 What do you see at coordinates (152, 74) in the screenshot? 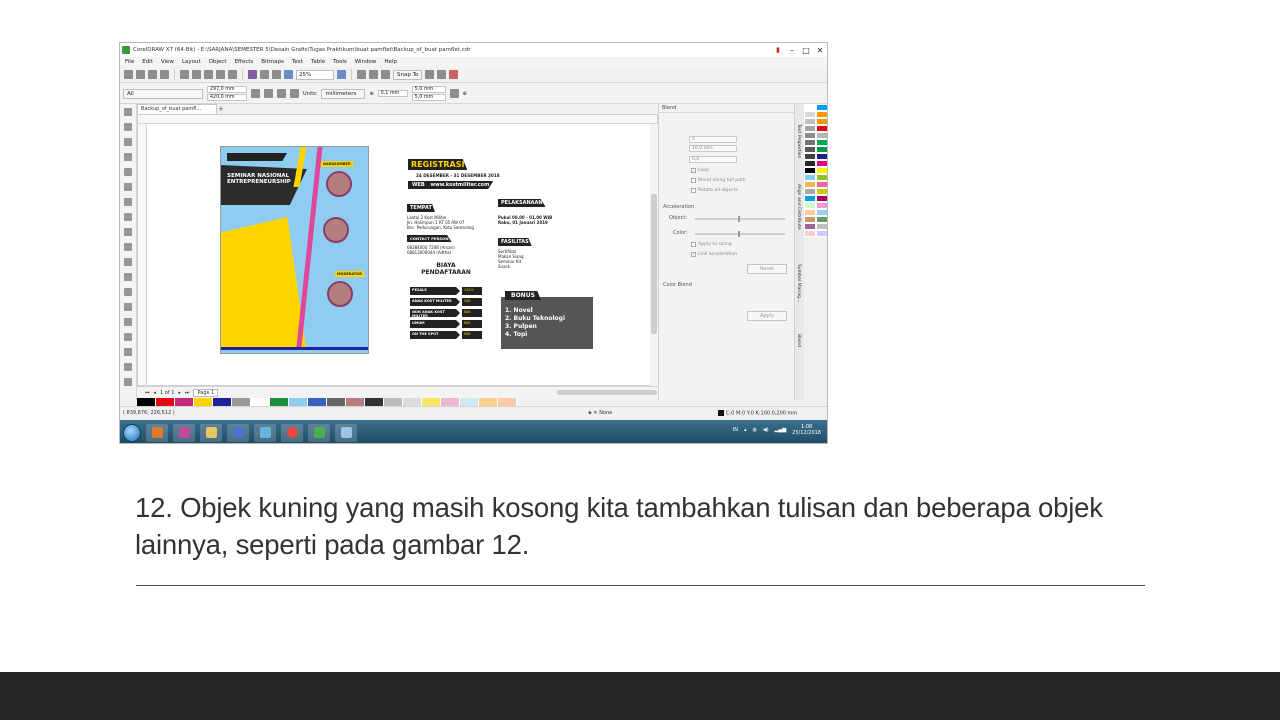
I see `save-icon` at bounding box center [152, 74].